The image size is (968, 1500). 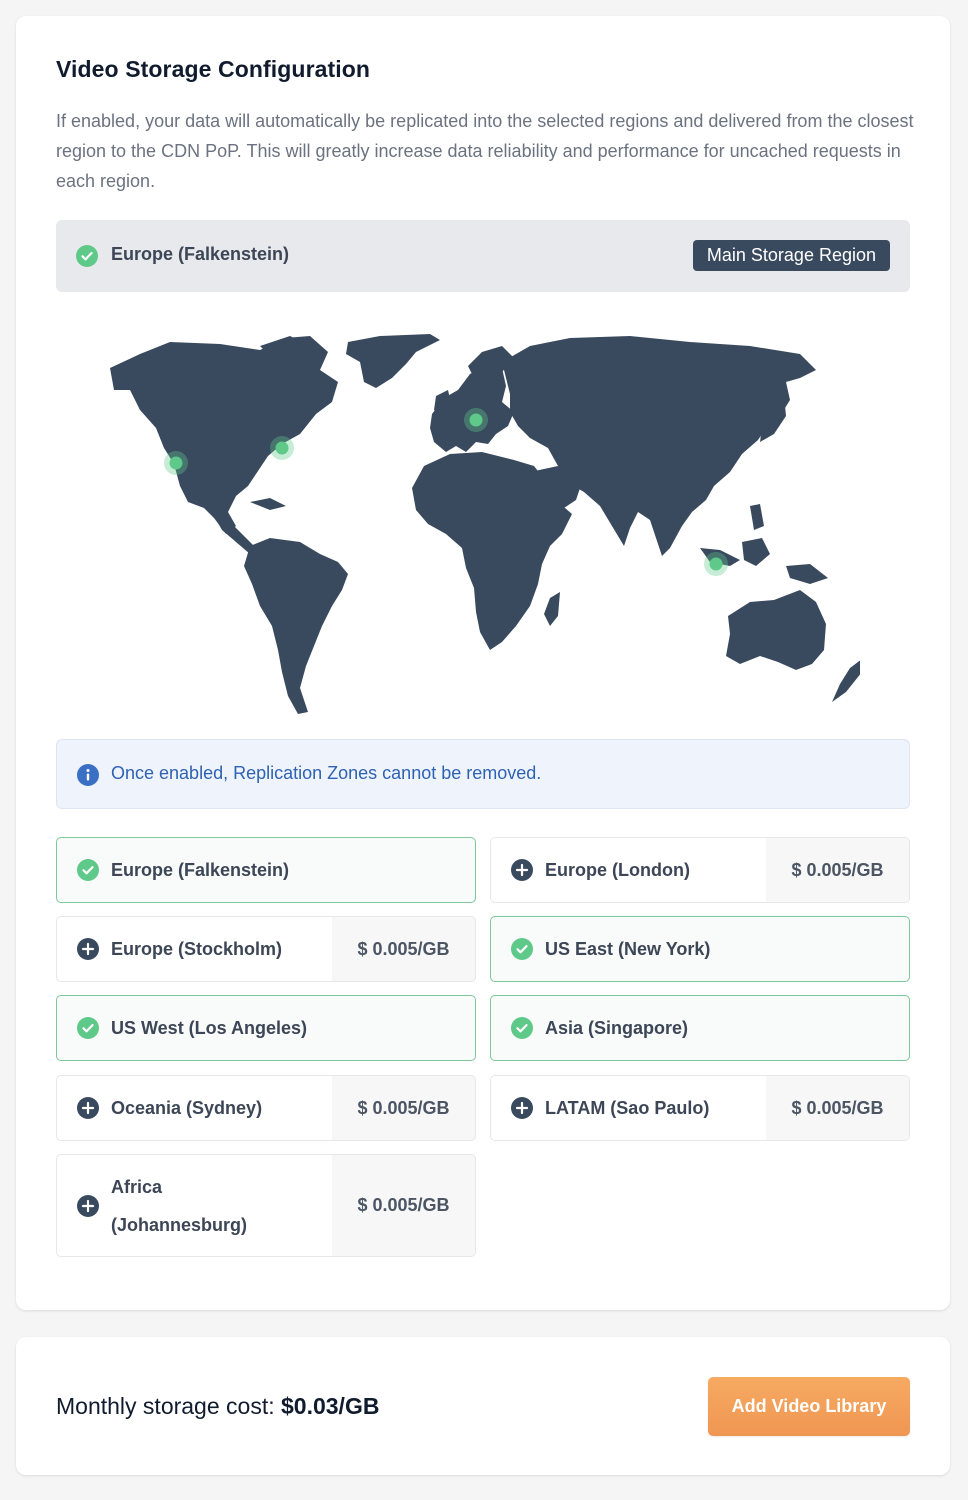 What do you see at coordinates (296, 626) in the screenshot?
I see `map-south-america` at bounding box center [296, 626].